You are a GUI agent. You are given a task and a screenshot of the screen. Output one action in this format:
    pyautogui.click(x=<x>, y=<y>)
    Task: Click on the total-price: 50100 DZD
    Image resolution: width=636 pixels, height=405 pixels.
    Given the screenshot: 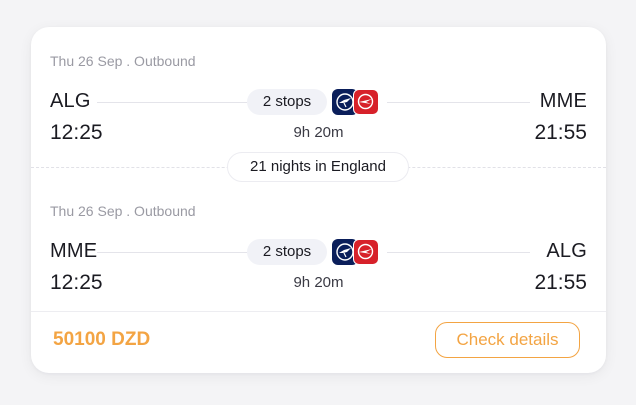 What is the action you would take?
    pyautogui.click(x=102, y=339)
    